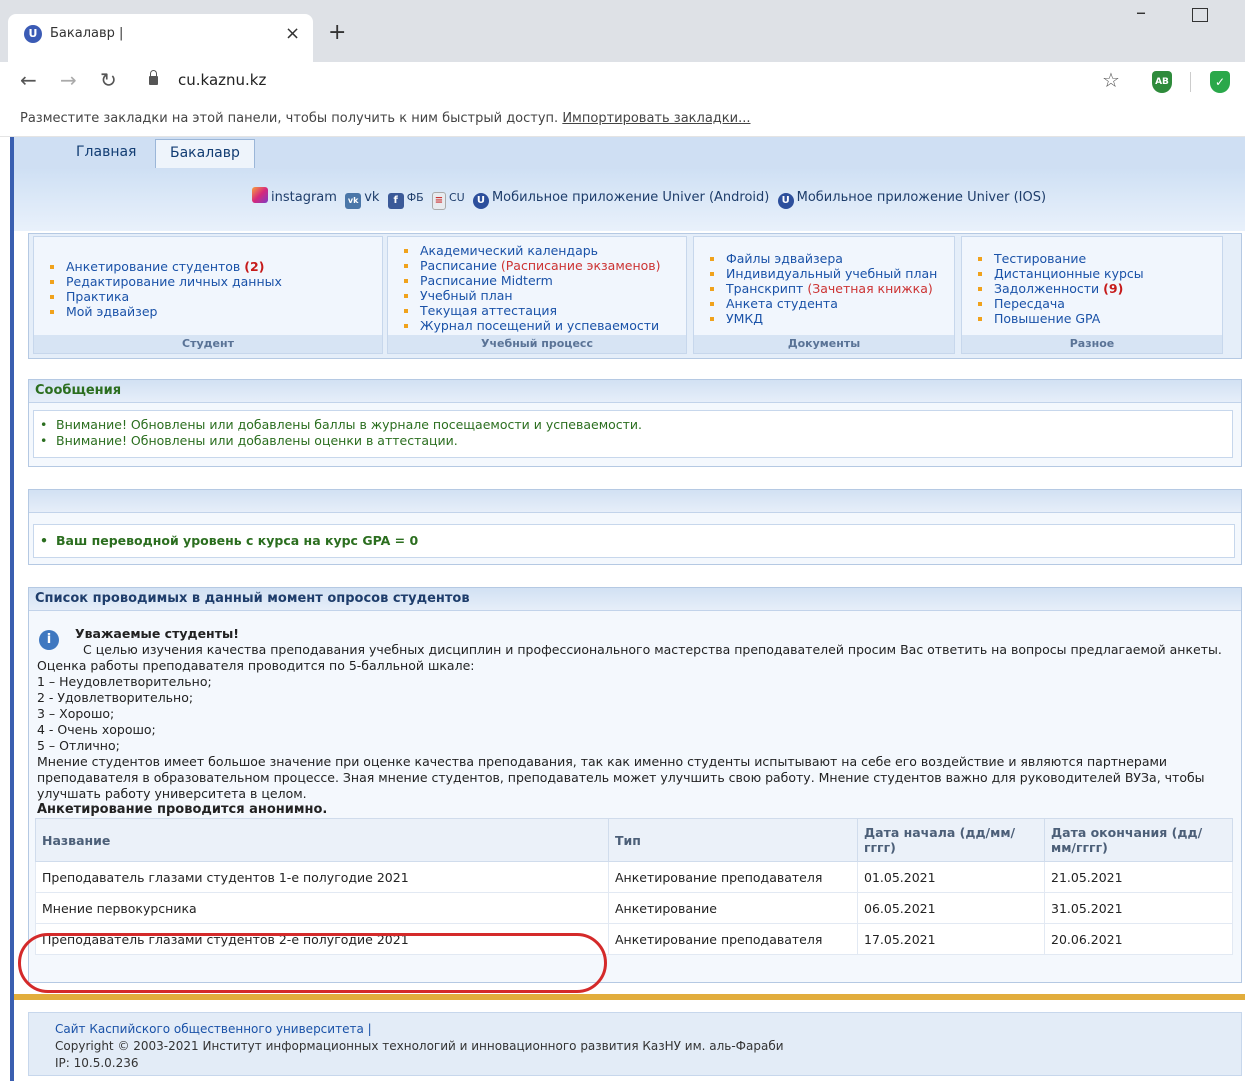 The image size is (1245, 1081). Describe the element at coordinates (822, 288) in the screenshot. I see `menu-item-transcript: Транскрипт (Зачетная книжка)` at that location.